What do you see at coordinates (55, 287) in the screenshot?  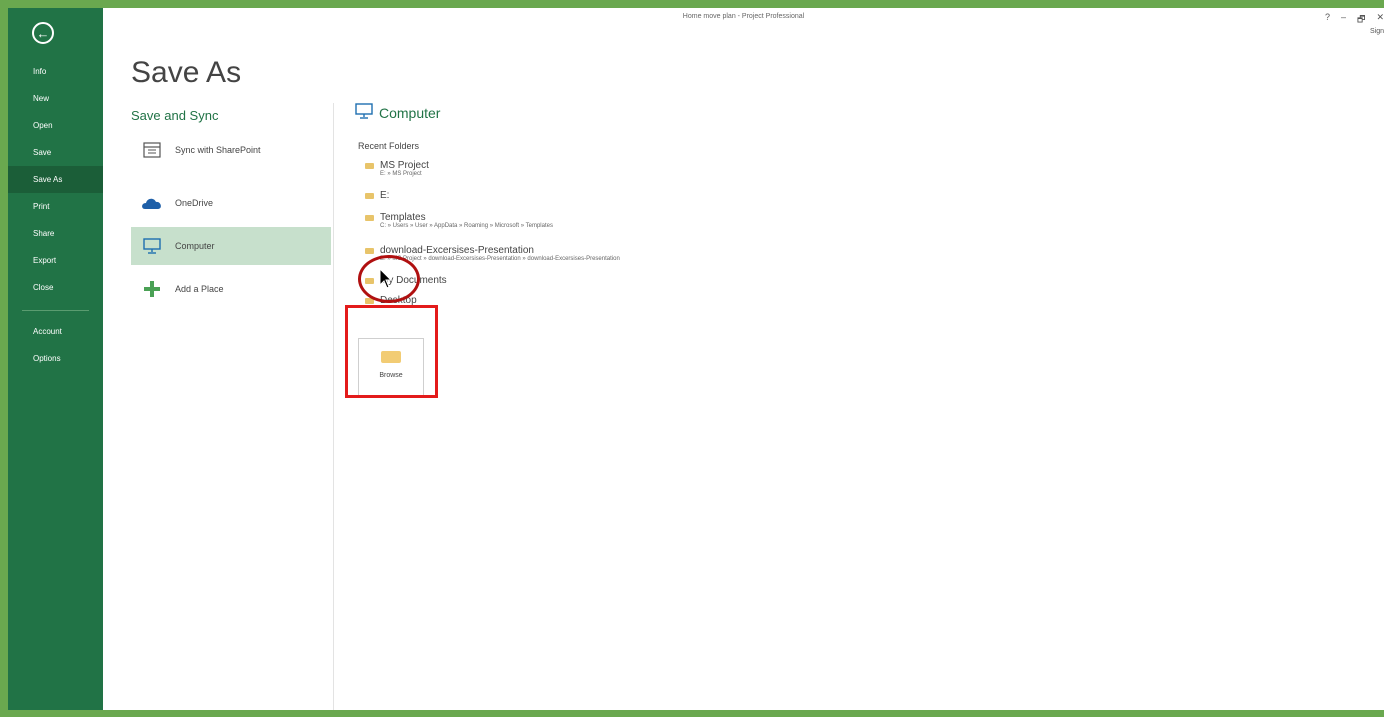 I see `nav-item-close: Close` at bounding box center [55, 287].